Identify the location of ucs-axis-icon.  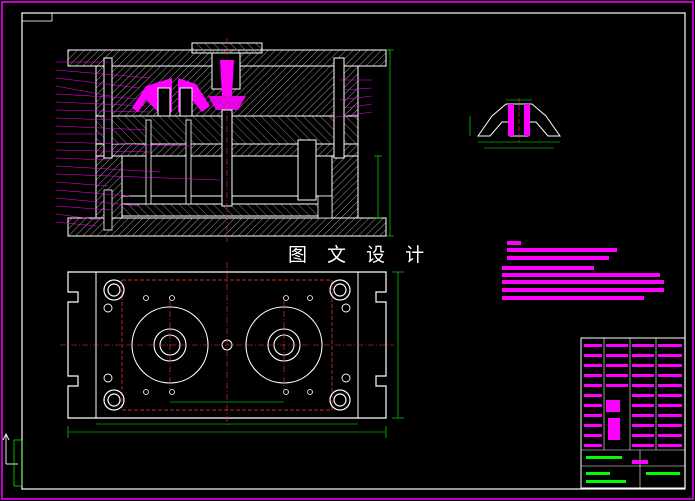
(10, 448).